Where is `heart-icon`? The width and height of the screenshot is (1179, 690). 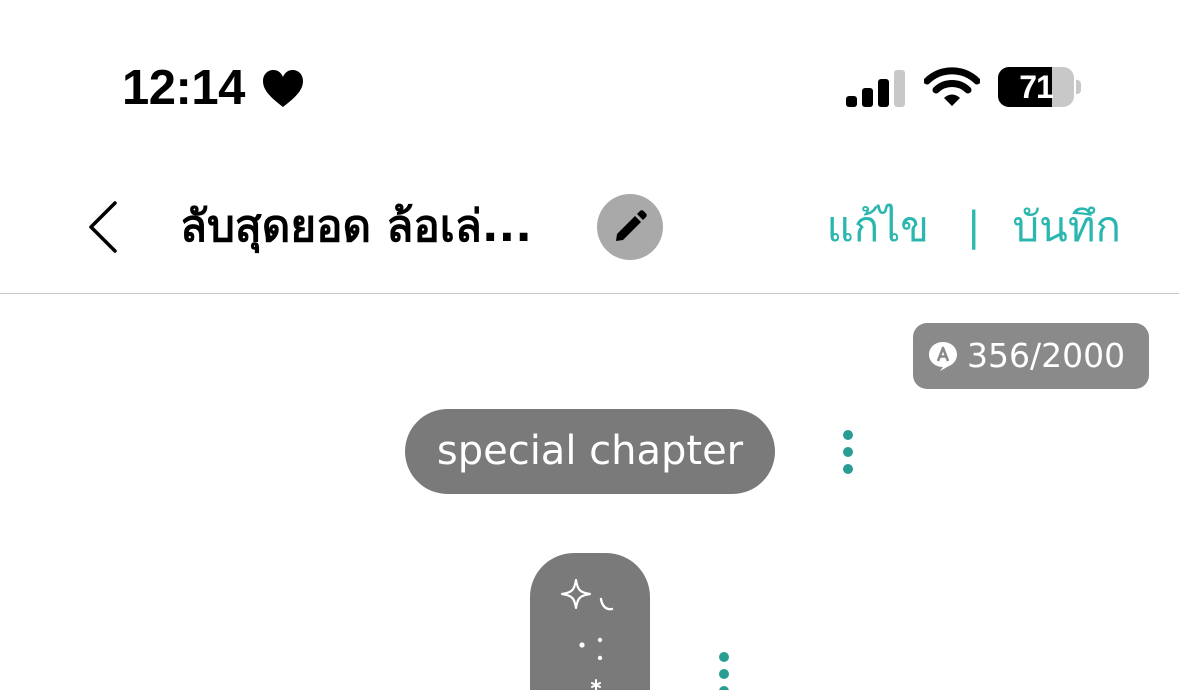
heart-icon is located at coordinates (283, 88).